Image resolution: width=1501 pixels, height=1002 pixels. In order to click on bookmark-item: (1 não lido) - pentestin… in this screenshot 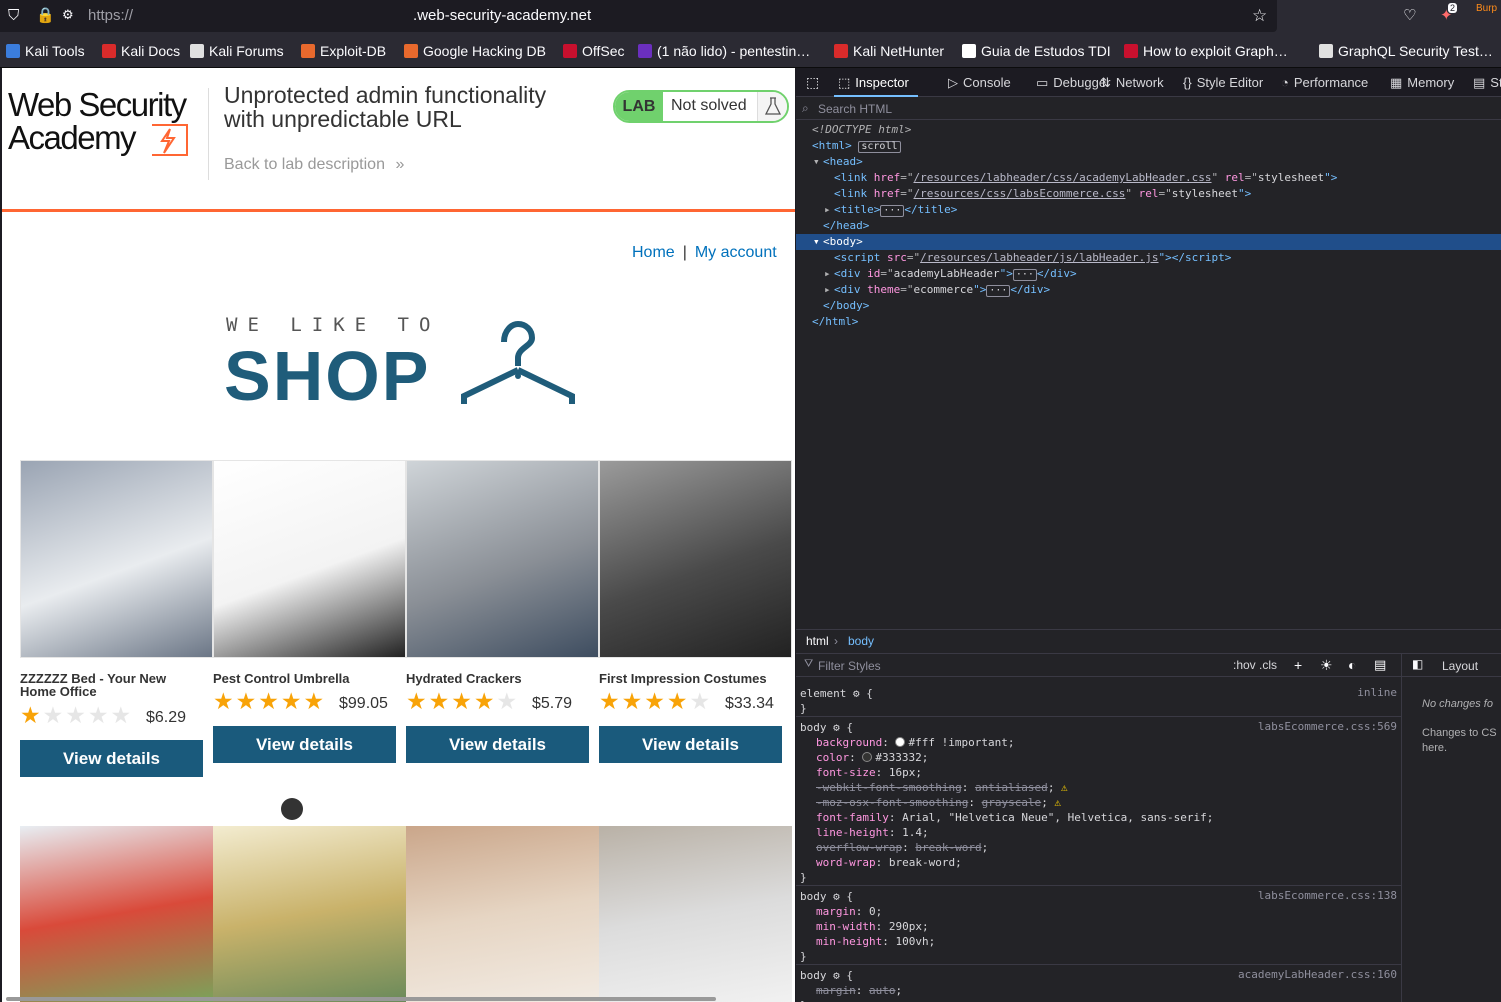, I will do `click(724, 51)`.